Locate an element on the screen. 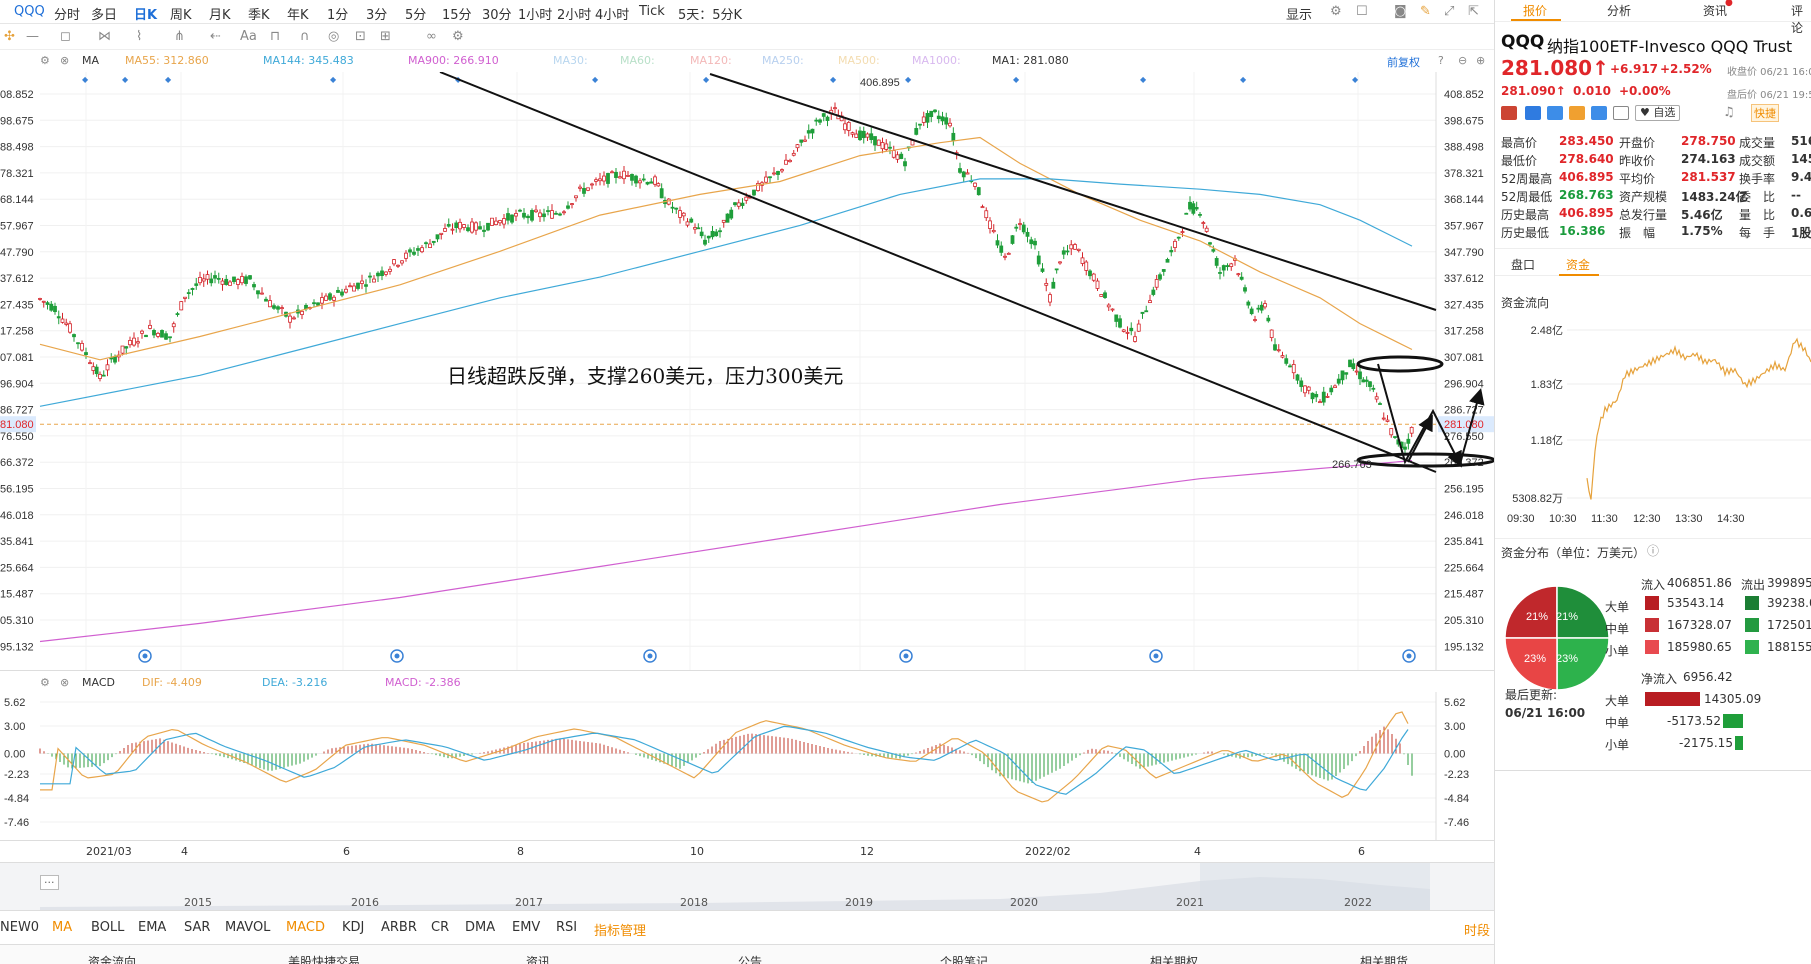 This screenshot has width=1811, height=964. zoom-in-icon: ⊕ is located at coordinates (1480, 60).